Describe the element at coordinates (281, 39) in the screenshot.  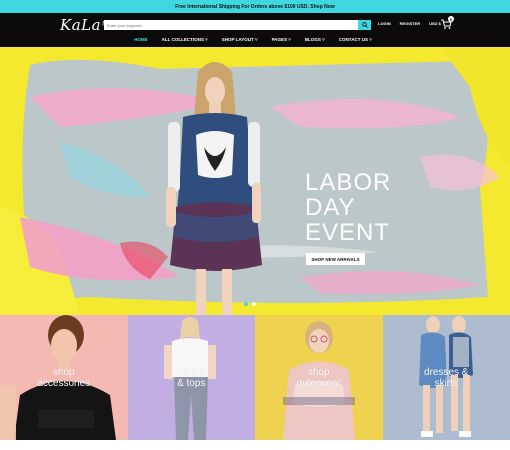
I see `nav-pages: PAGES ˅` at that location.